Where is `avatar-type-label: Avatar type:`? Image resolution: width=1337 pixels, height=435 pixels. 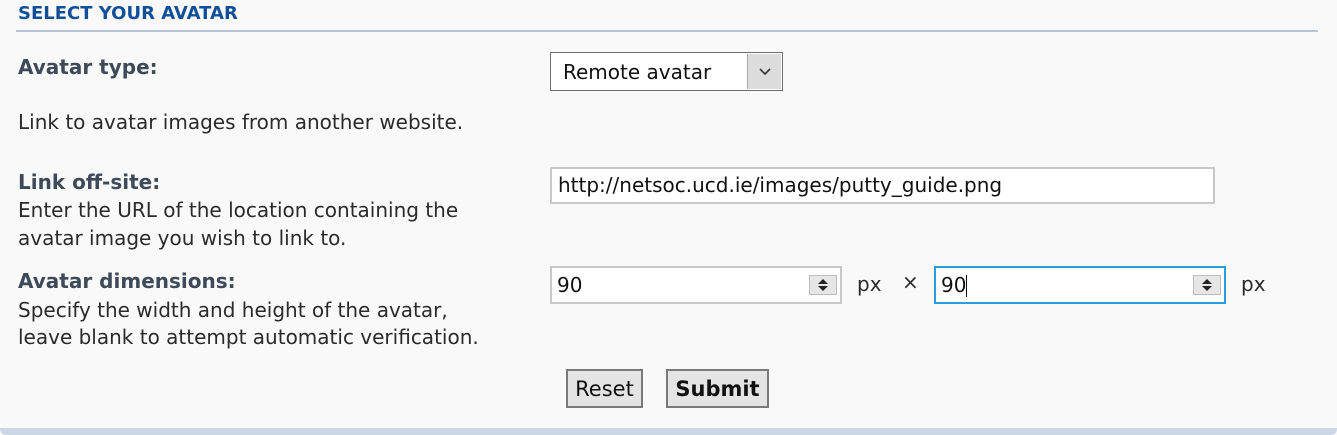 avatar-type-label: Avatar type: is located at coordinates (88, 67).